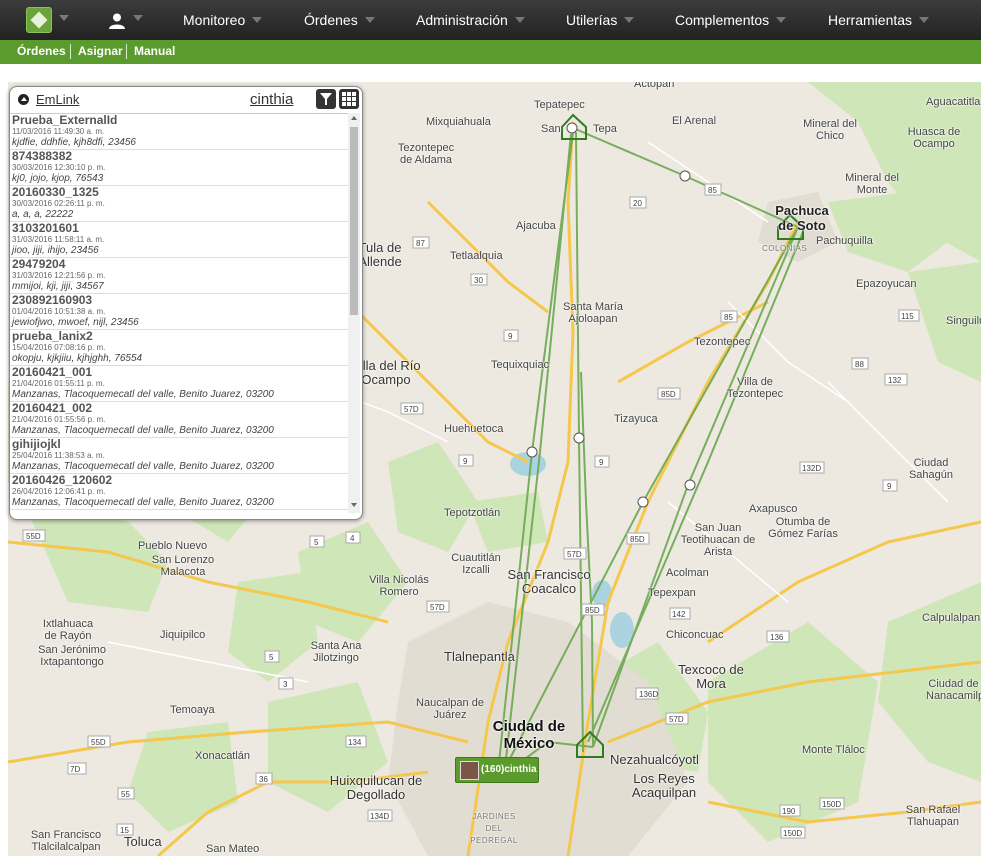  What do you see at coordinates (354, 221) in the screenshot?
I see `scrollbar-thumb` at bounding box center [354, 221].